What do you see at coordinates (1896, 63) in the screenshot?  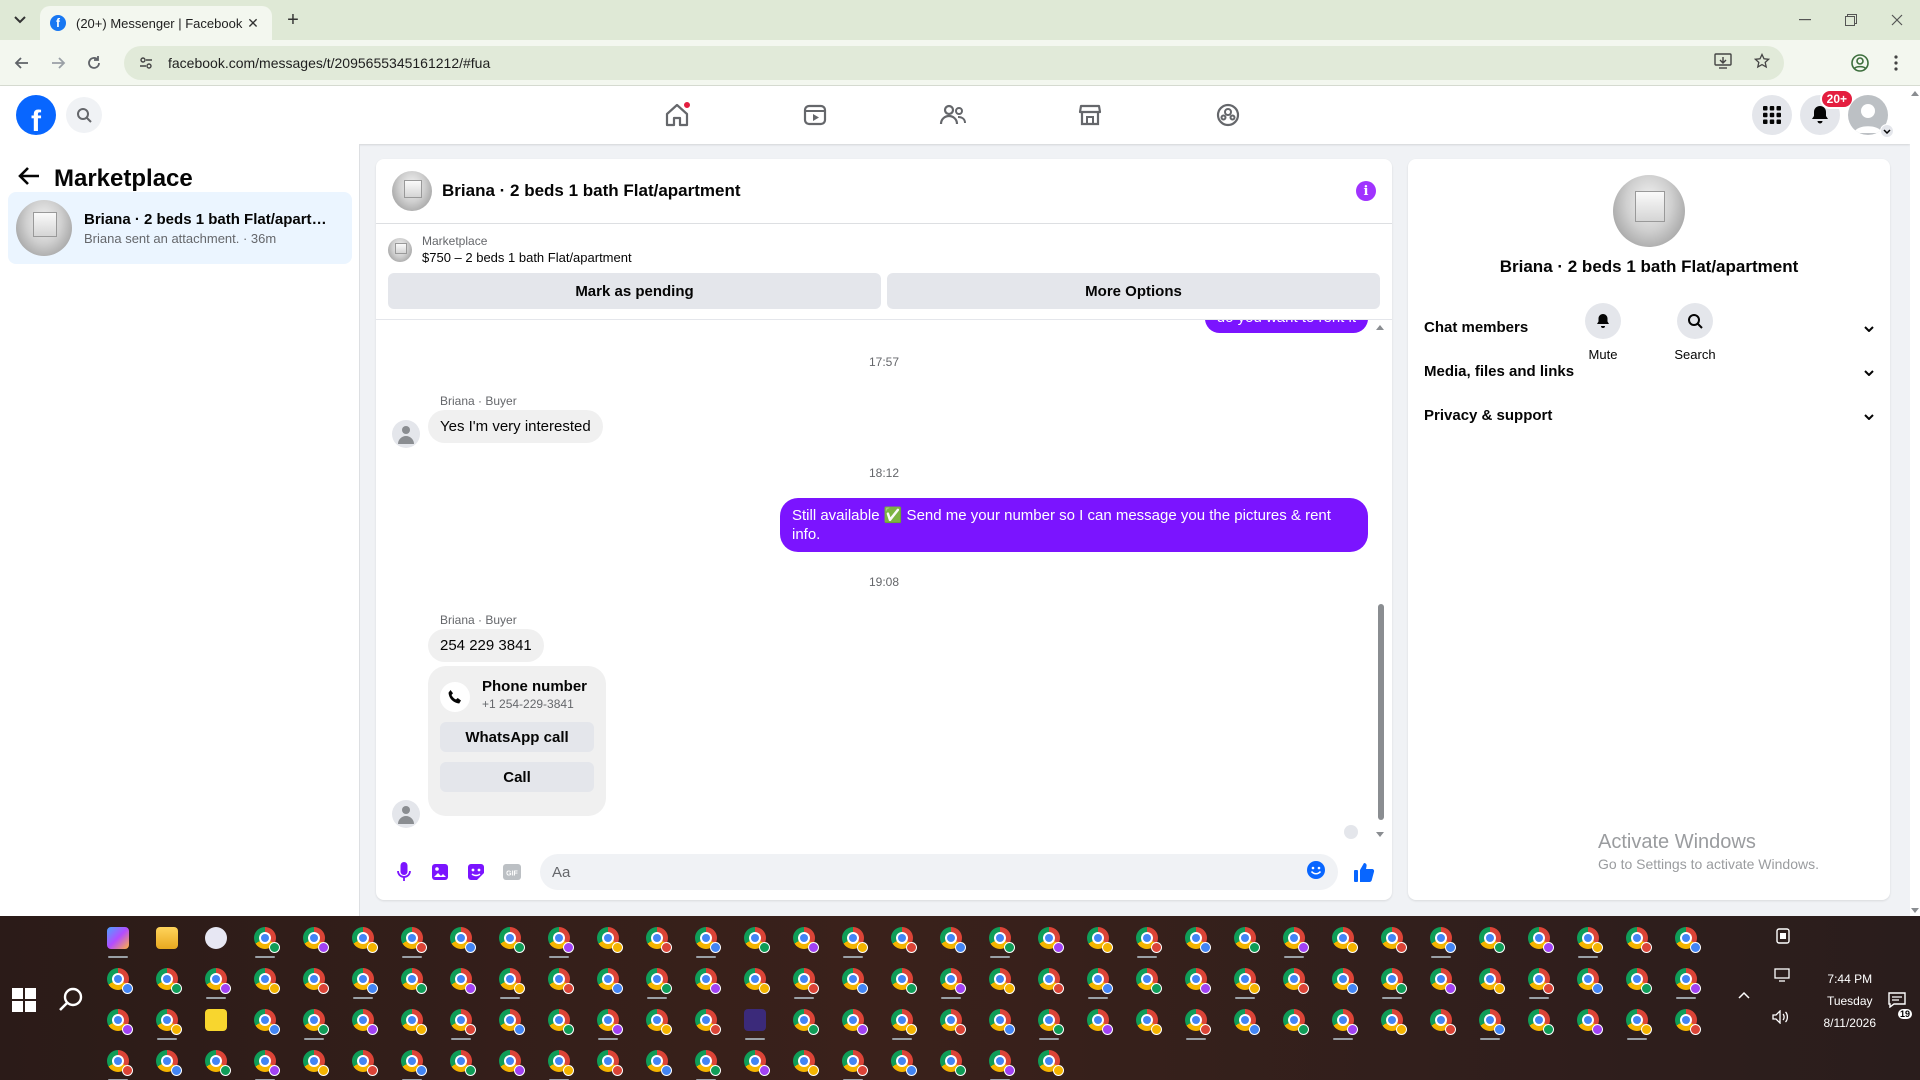 I see `browser-menu-icon` at bounding box center [1896, 63].